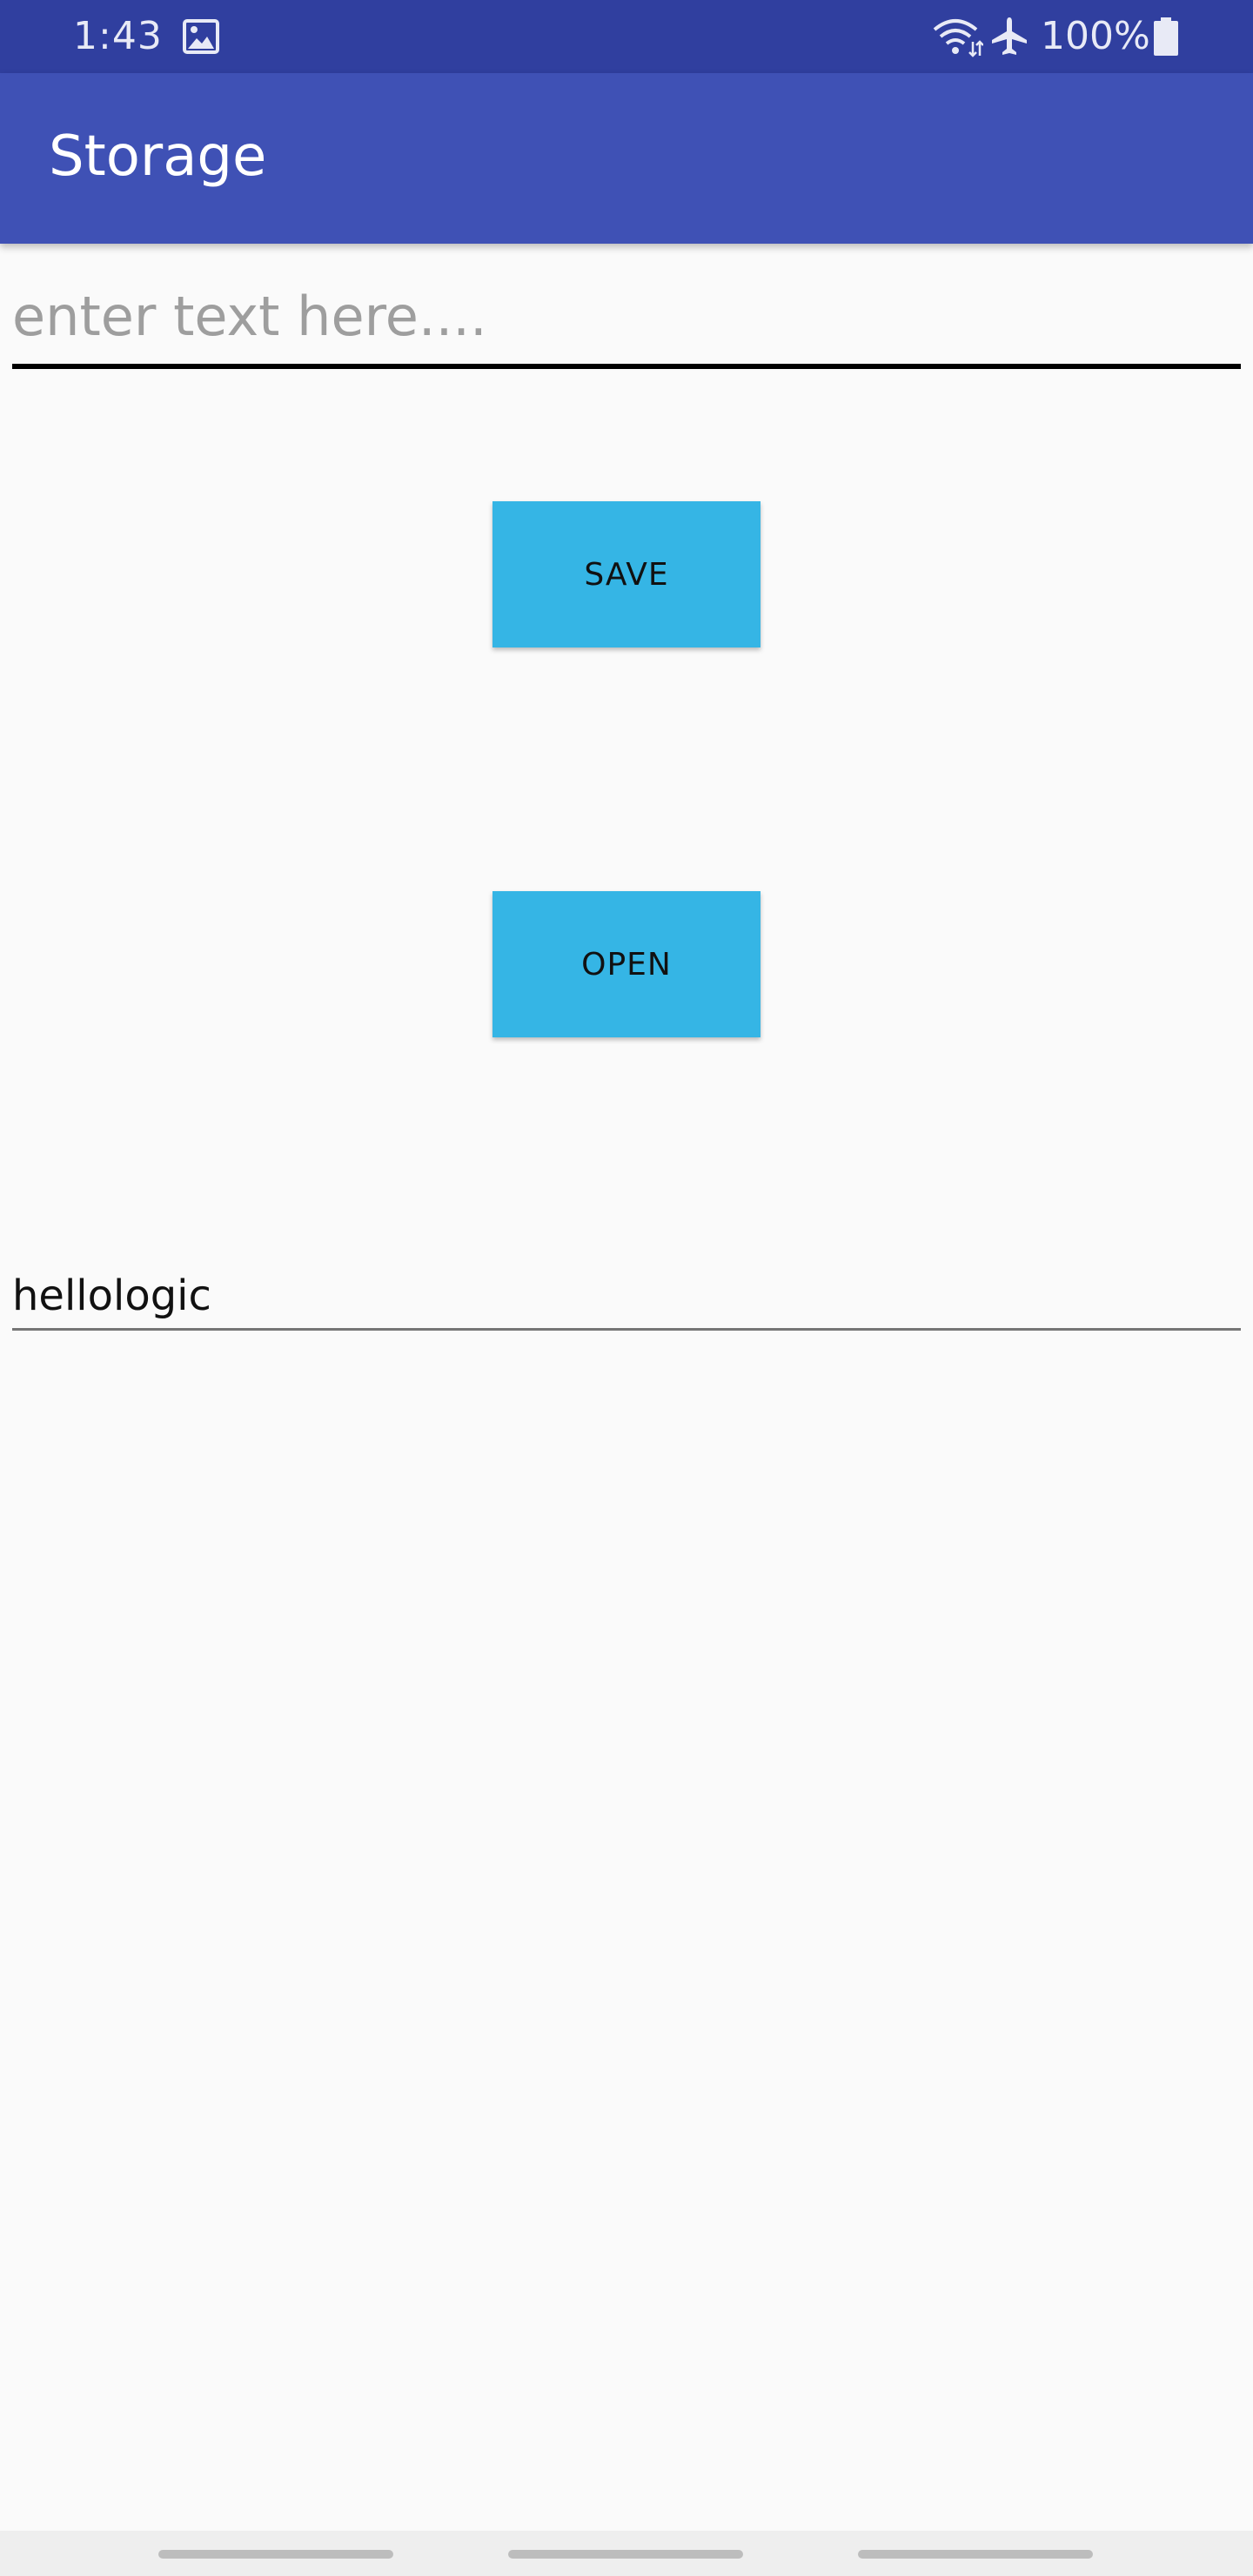  What do you see at coordinates (1010, 36) in the screenshot?
I see `airplane-icon` at bounding box center [1010, 36].